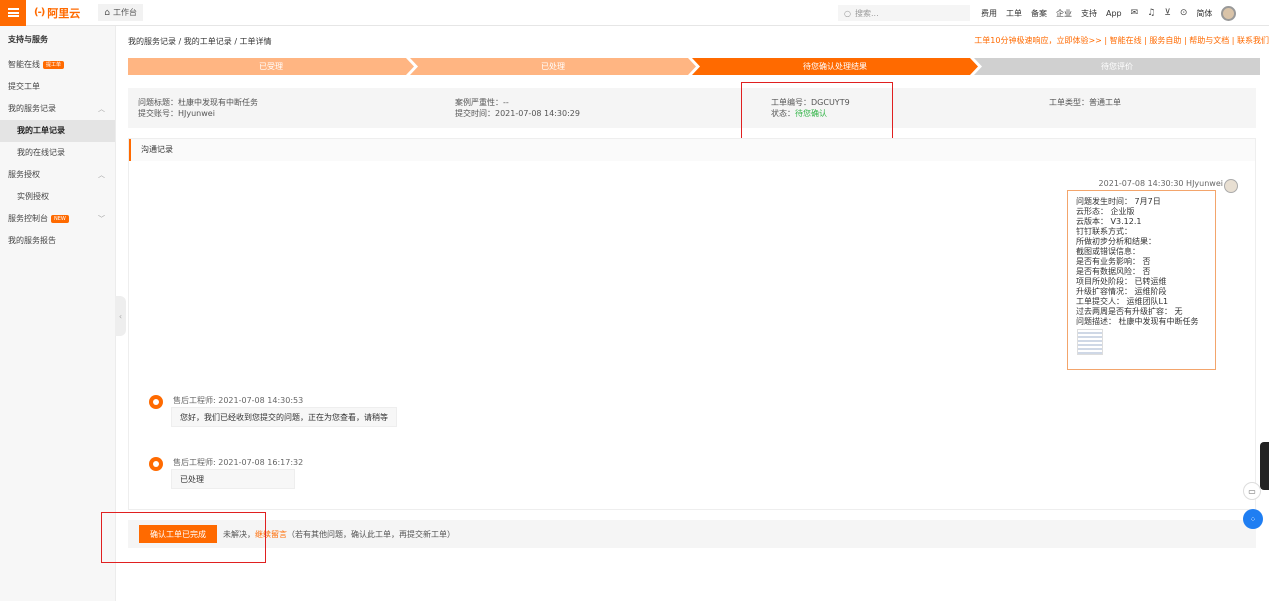  I want to click on bell-icon: ♫, so click(1151, 13).